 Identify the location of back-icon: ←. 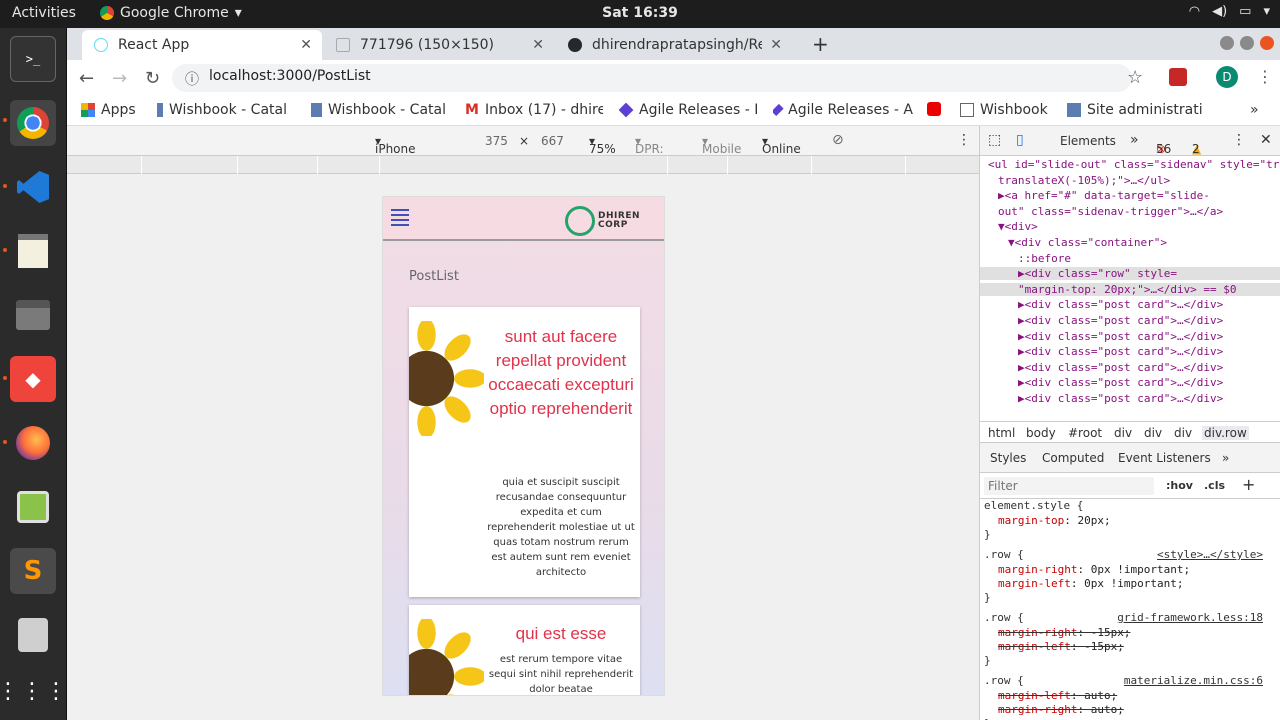
(86, 78).